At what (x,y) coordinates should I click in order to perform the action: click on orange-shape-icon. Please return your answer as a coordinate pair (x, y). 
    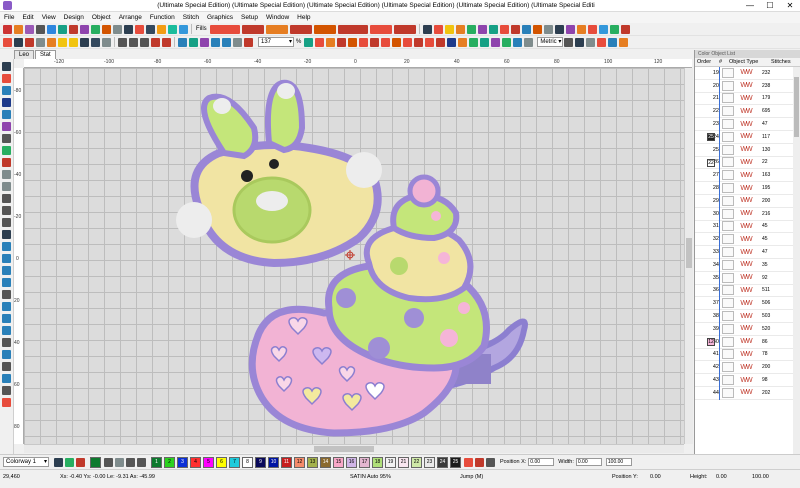
    Looking at the image, I should click on (460, 29).